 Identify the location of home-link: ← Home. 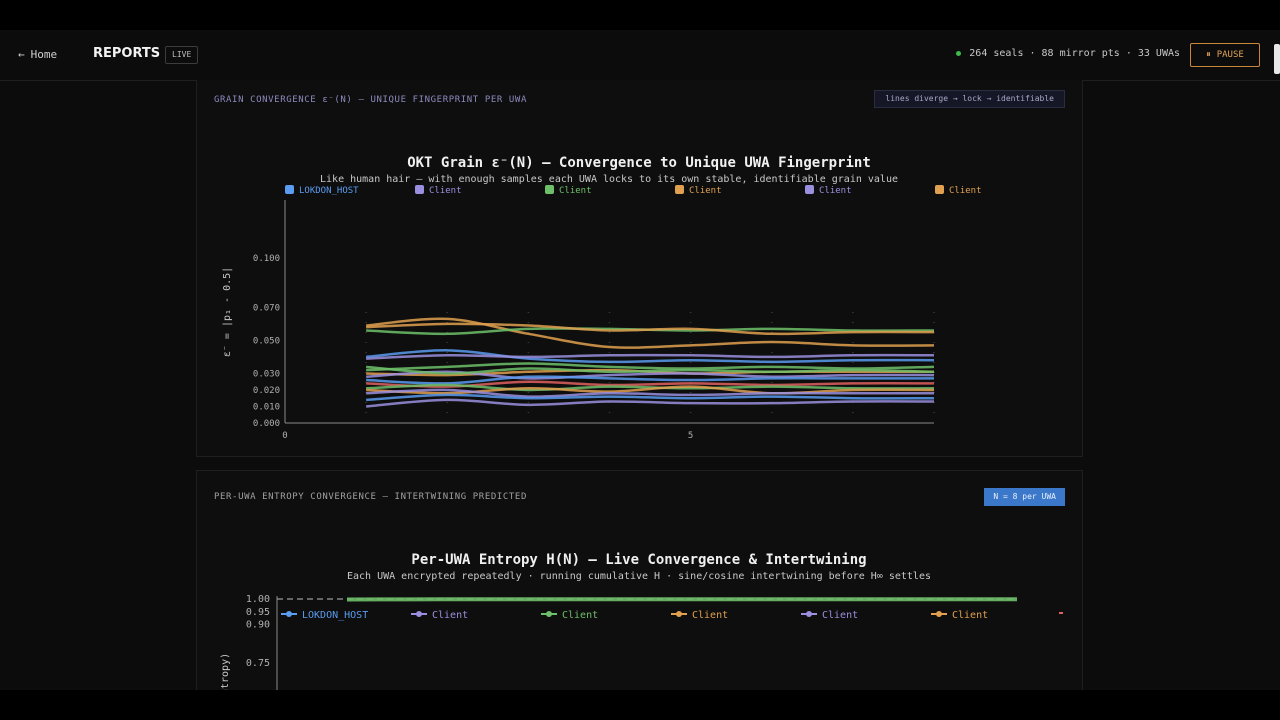
(37, 54).